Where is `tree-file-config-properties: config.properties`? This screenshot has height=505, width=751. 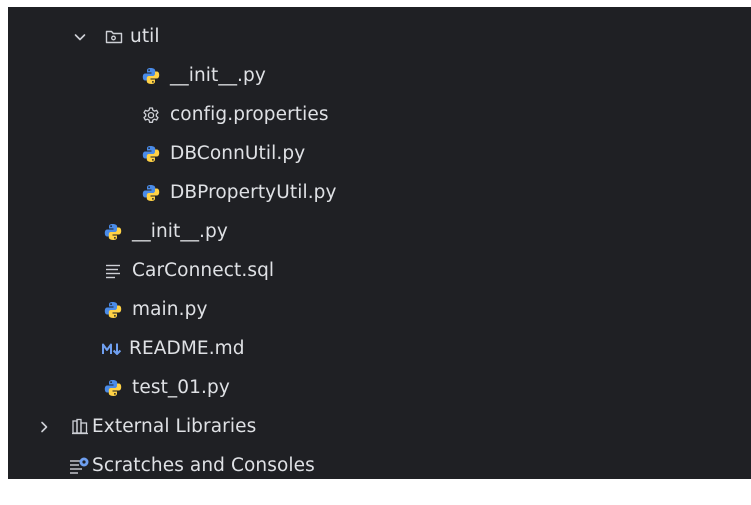
tree-file-config-properties: config.properties is located at coordinates (379, 115).